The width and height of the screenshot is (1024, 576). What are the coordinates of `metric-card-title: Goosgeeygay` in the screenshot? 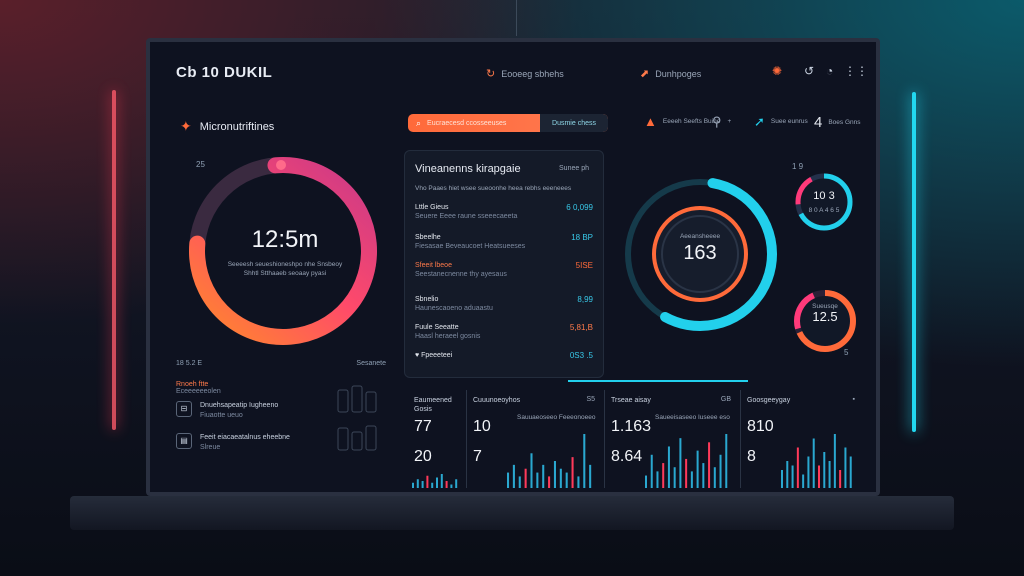 It's located at (769, 400).